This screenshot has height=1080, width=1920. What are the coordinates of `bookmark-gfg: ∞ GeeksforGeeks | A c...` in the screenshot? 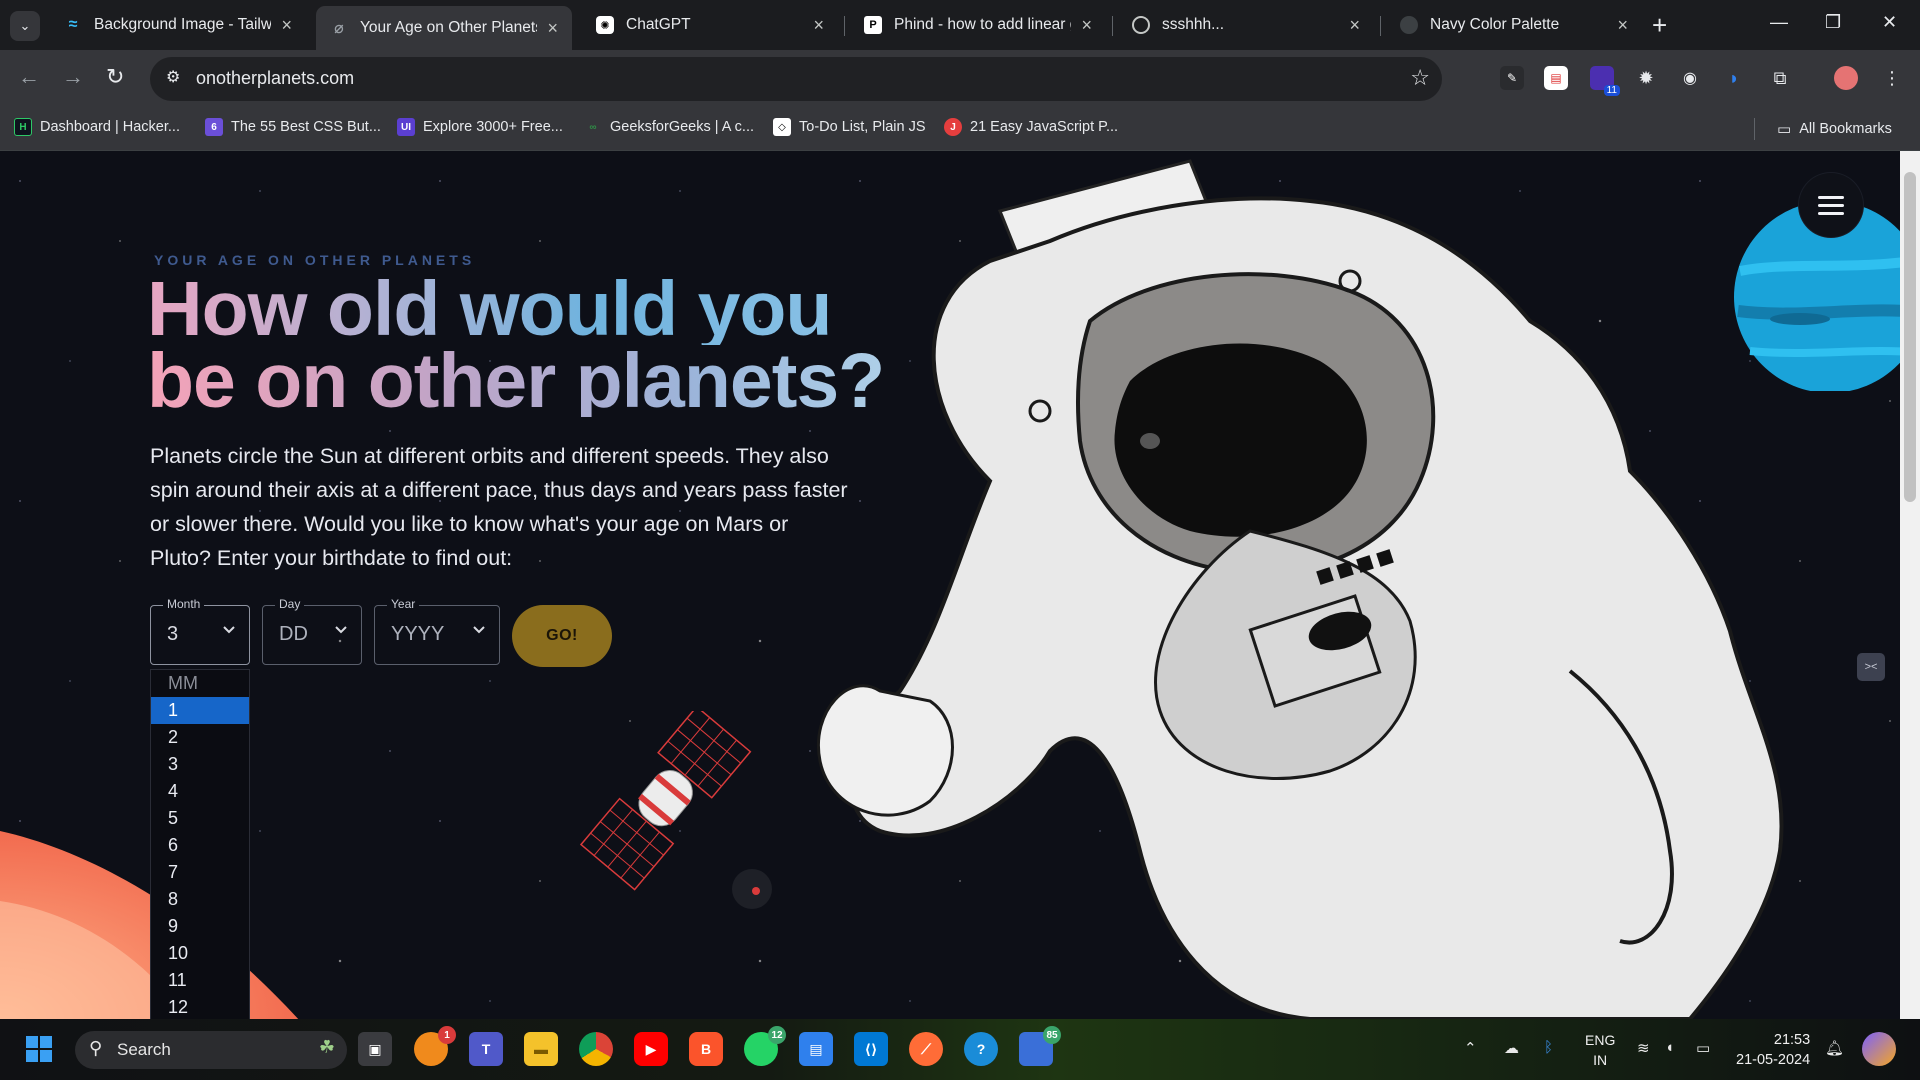 It's located at (669, 127).